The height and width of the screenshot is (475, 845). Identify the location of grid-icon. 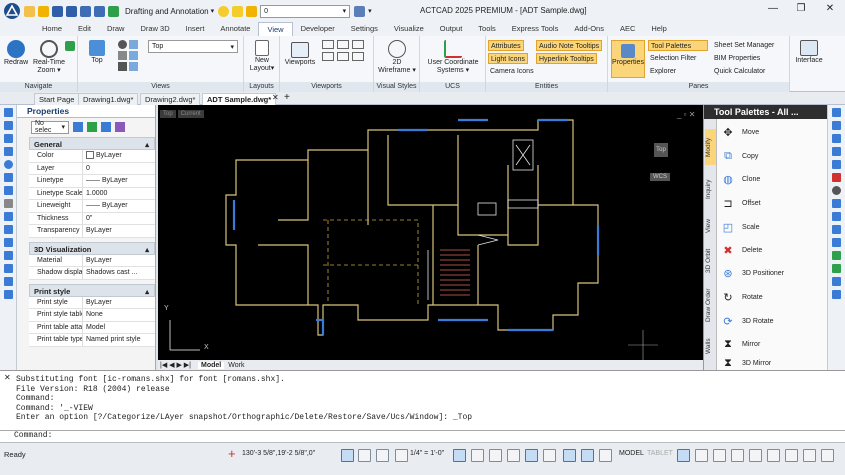
(364, 455).